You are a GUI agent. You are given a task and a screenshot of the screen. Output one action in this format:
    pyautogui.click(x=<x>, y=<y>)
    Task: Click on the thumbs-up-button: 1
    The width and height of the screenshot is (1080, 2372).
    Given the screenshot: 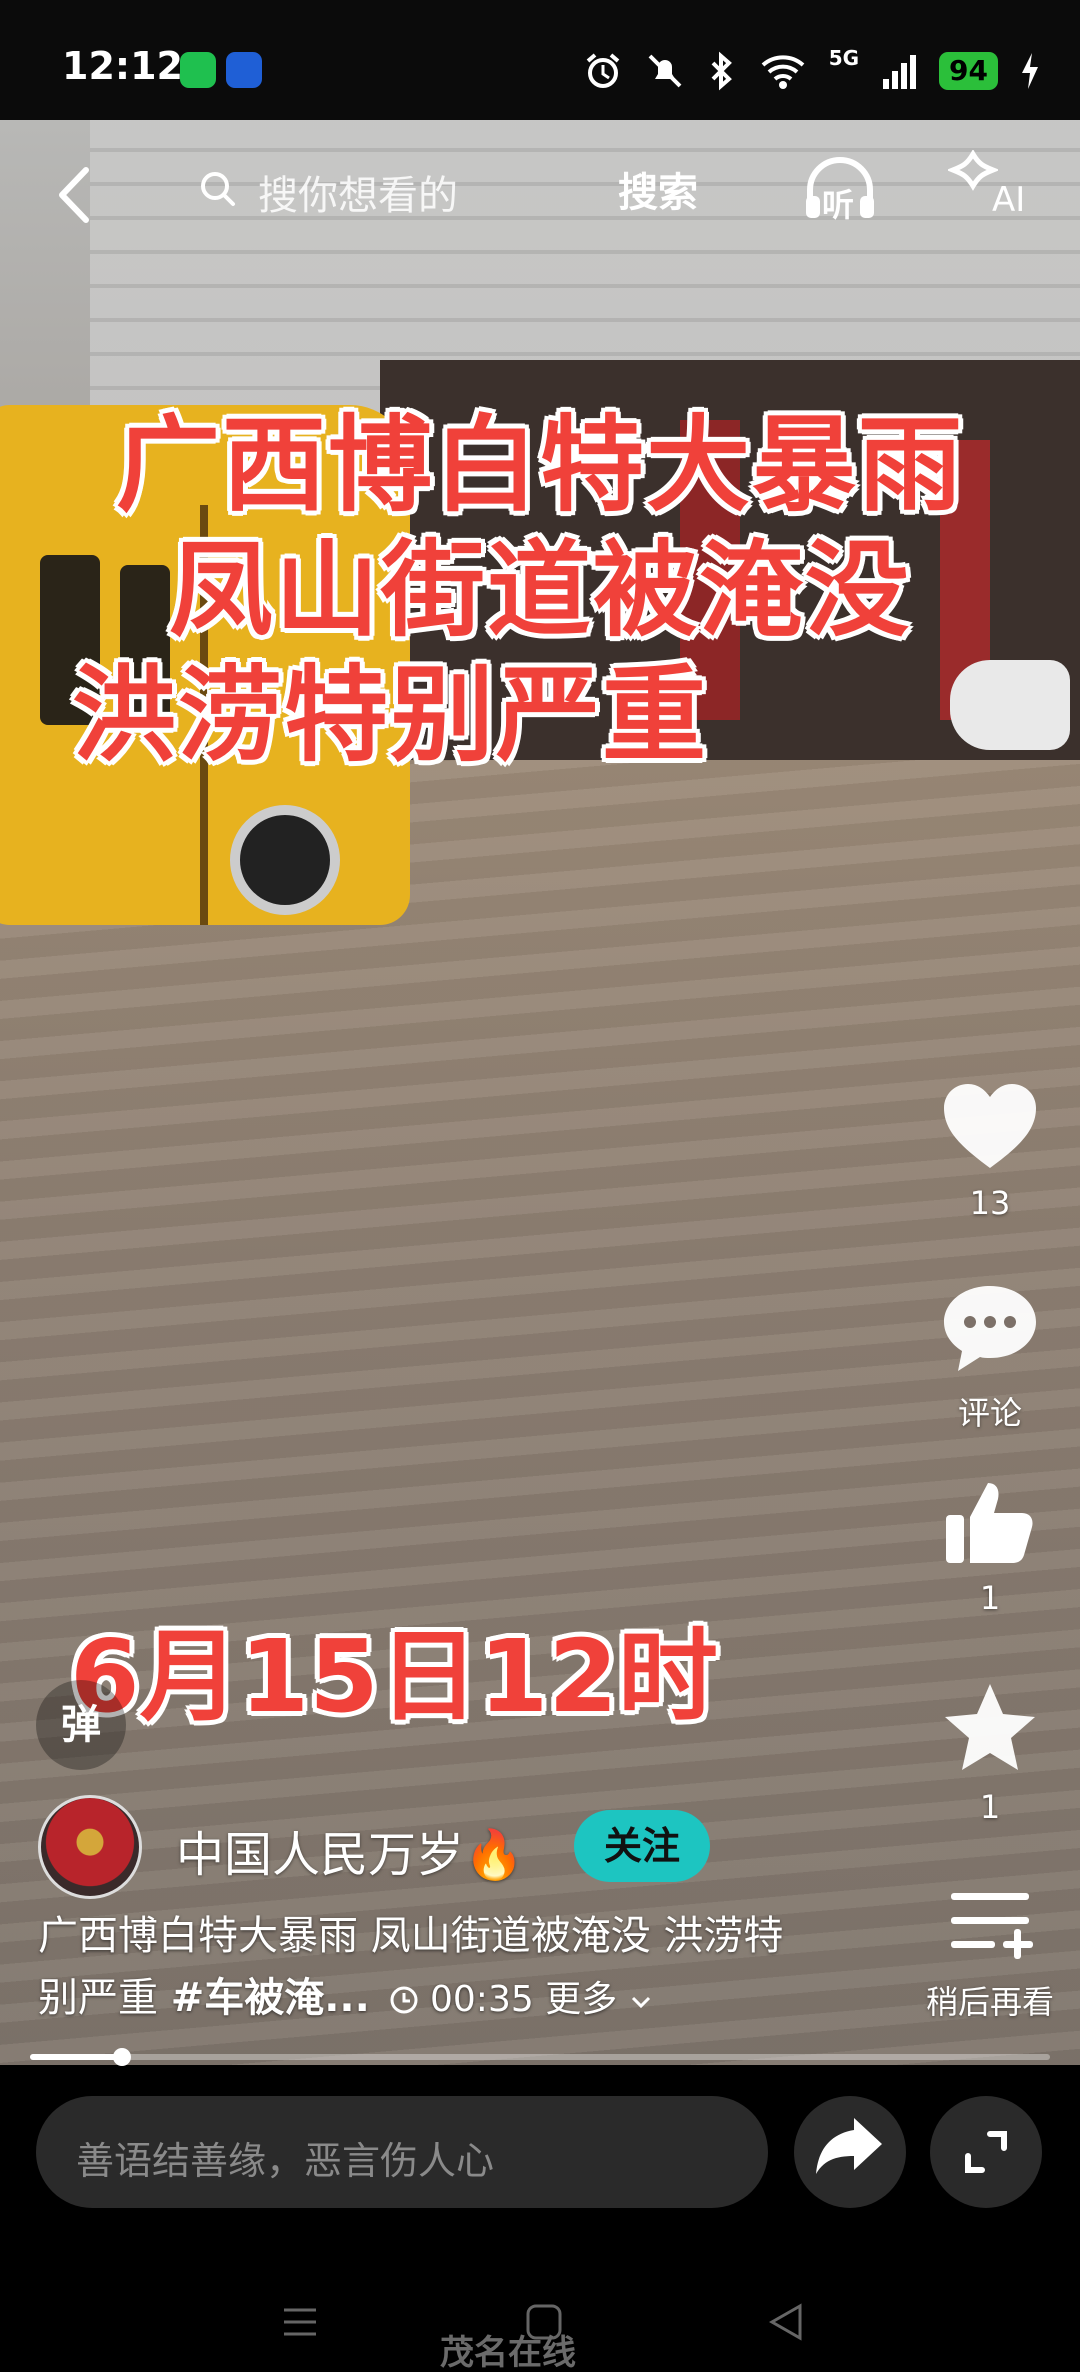 What is the action you would take?
    pyautogui.click(x=990, y=1546)
    